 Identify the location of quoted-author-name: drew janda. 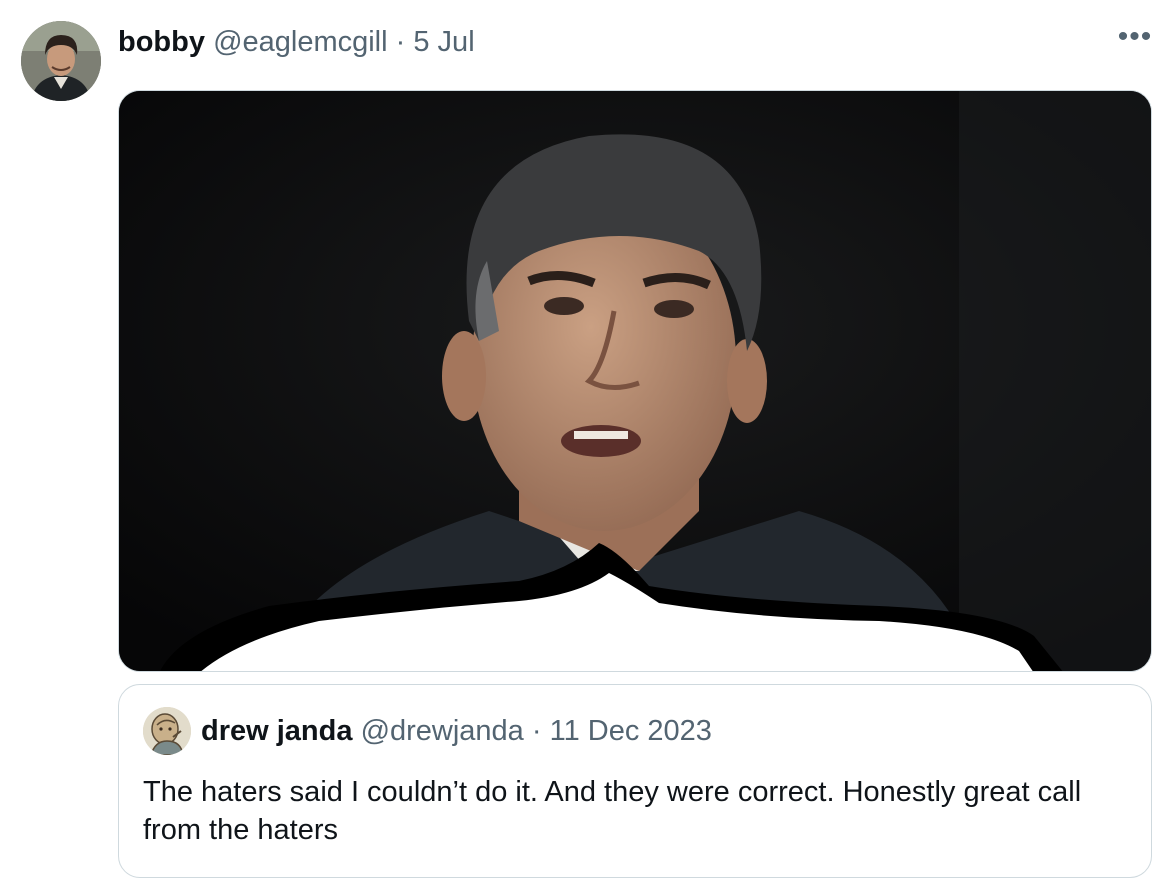
(277, 731).